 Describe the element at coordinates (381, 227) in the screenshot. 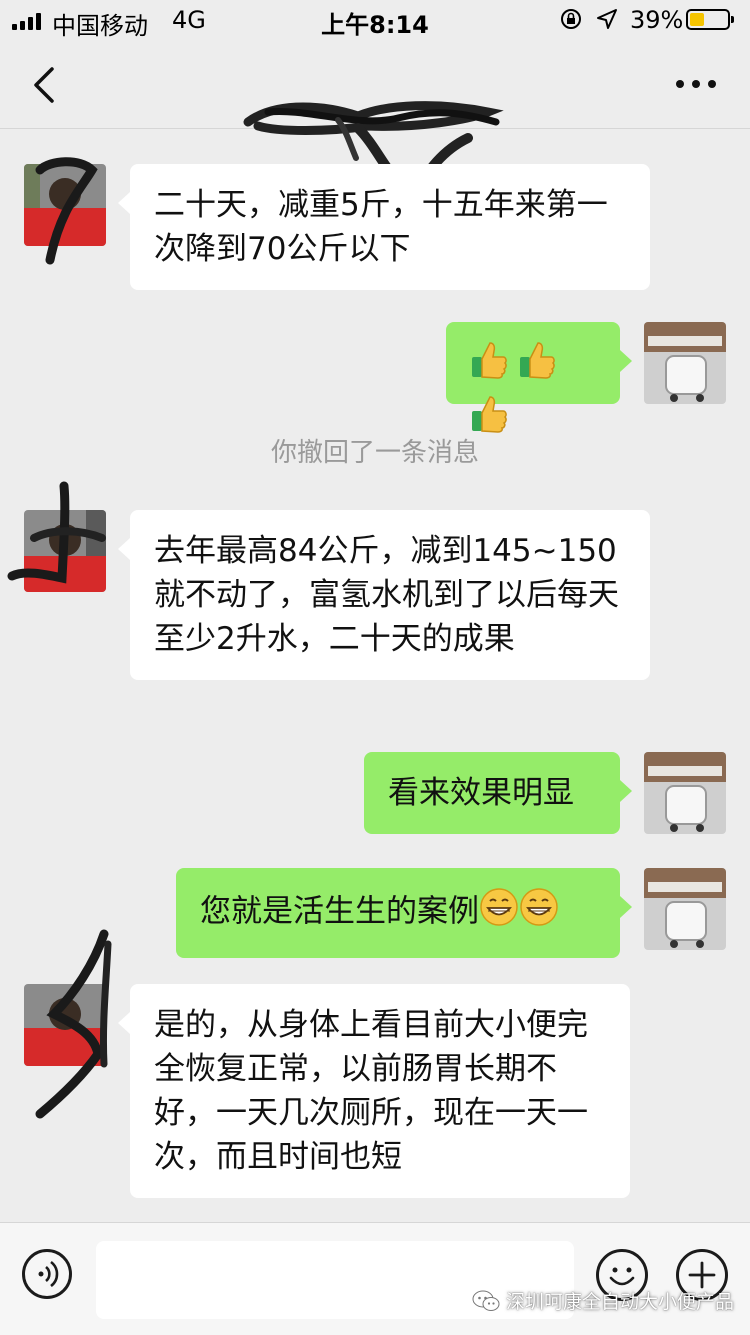

I see `message-text: 二十天，减重5斤，十五年来第一次降到70公斤以下` at that location.